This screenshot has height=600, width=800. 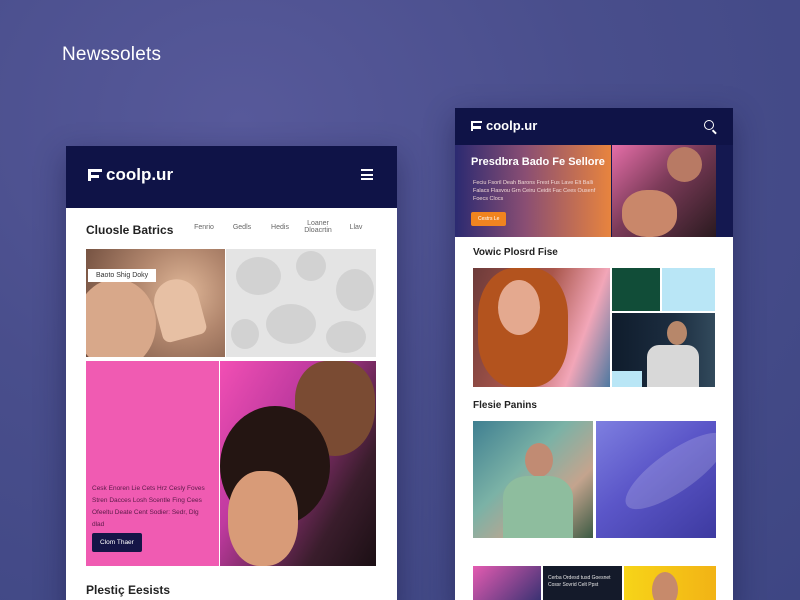 What do you see at coordinates (505, 405) in the screenshot?
I see `right-section-title-2: Flesie Panins` at bounding box center [505, 405].